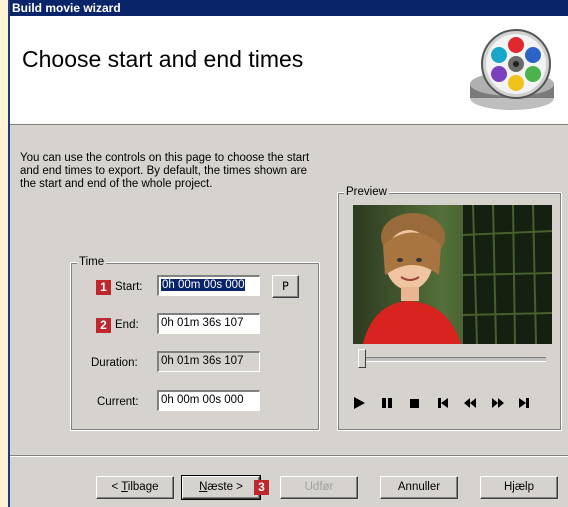  I want to click on footer-divider, so click(289, 456).